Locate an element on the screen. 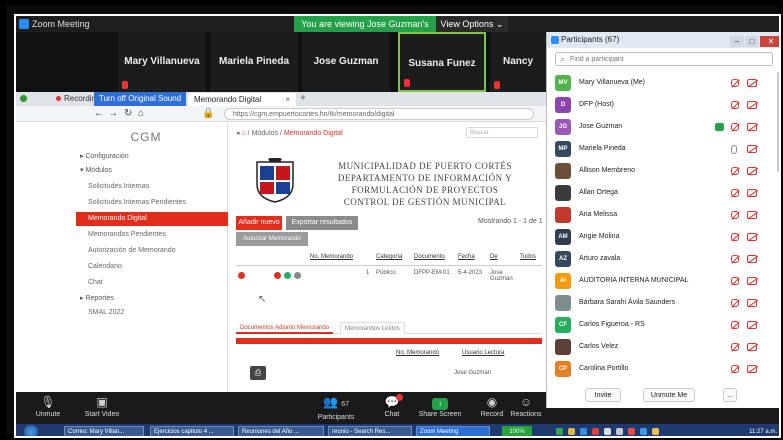 The image size is (783, 440). sub-col-number: No. Memorando is located at coordinates (417, 353).